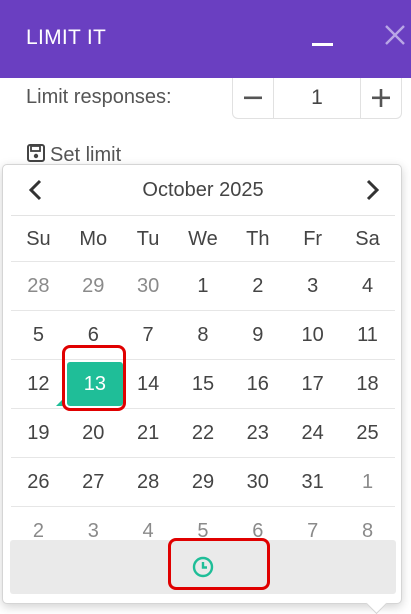 This screenshot has width=411, height=614. I want to click on calendar-day: 14, so click(148, 384).